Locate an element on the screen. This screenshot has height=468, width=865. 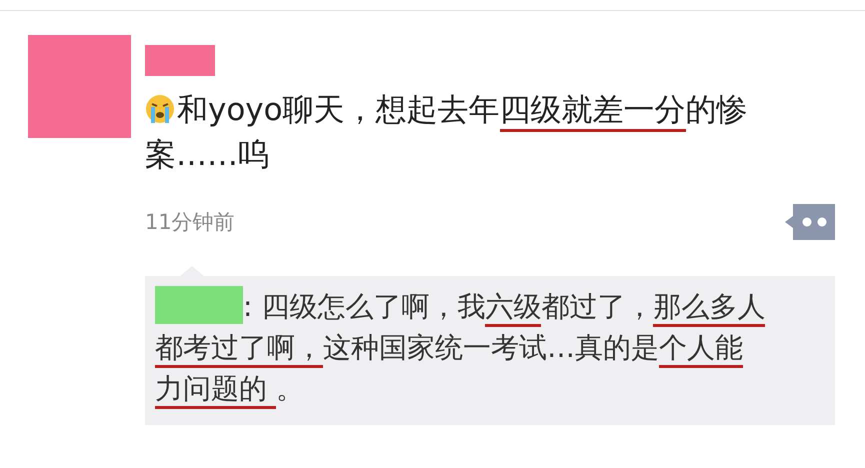
post-time: 11分钟前 is located at coordinates (190, 222).